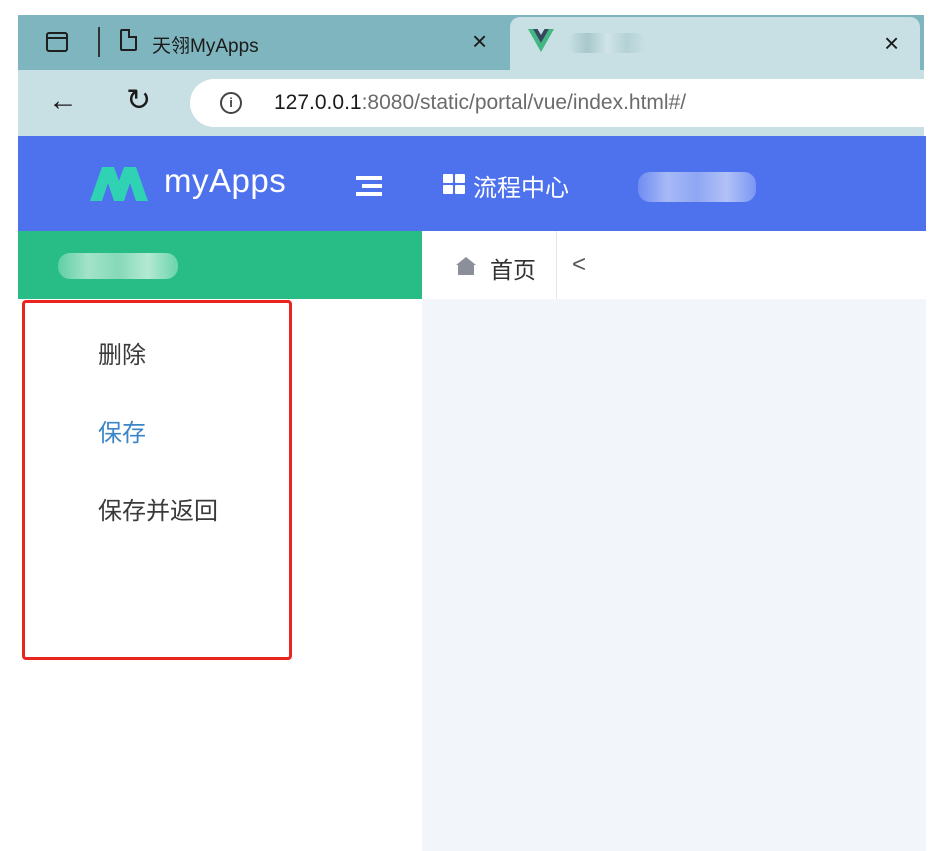 The image size is (933, 851). What do you see at coordinates (99, 42) in the screenshot?
I see `tab-separator` at bounding box center [99, 42].